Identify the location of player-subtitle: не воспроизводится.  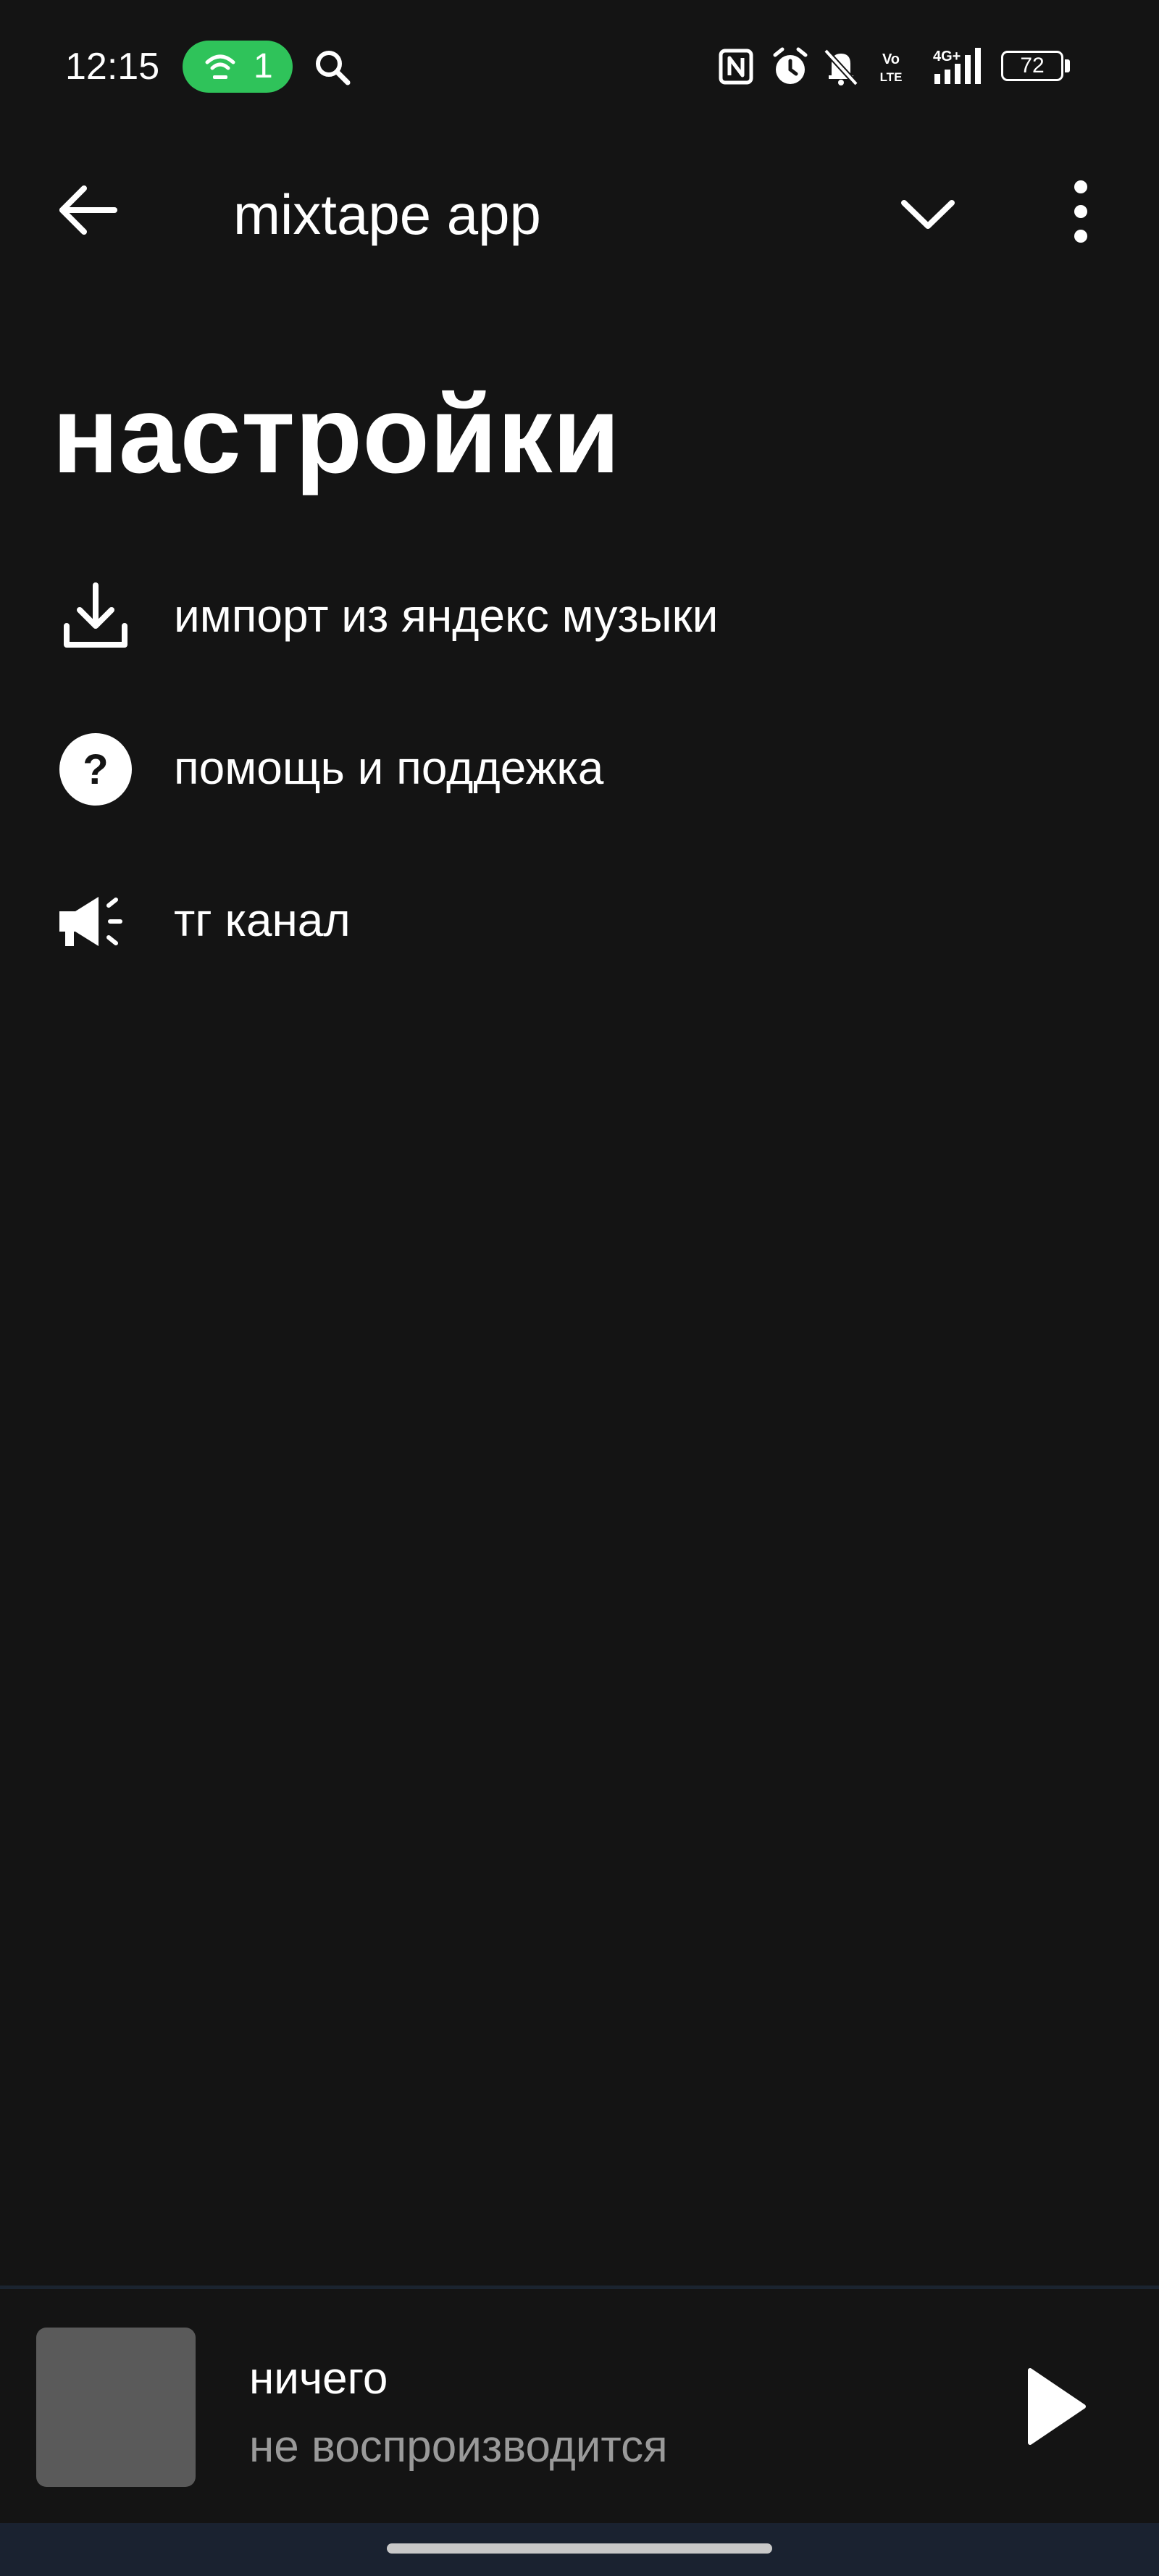
(458, 2447).